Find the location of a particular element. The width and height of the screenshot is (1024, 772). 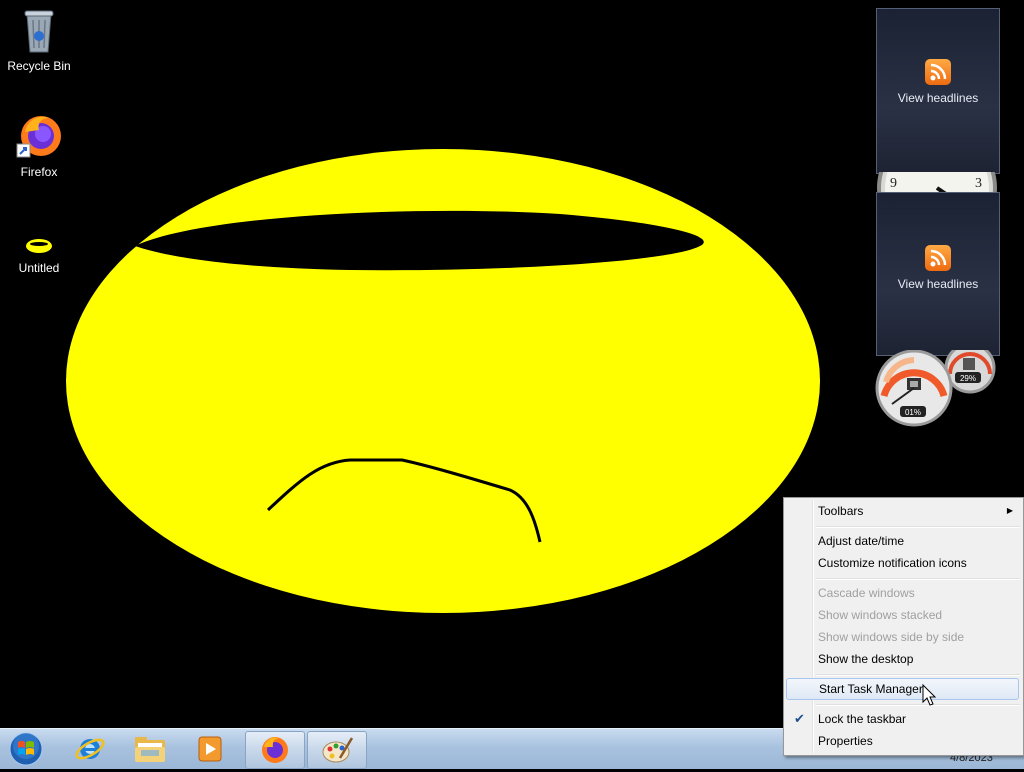

desktop-icon-label: Firefox is located at coordinates (39, 172).